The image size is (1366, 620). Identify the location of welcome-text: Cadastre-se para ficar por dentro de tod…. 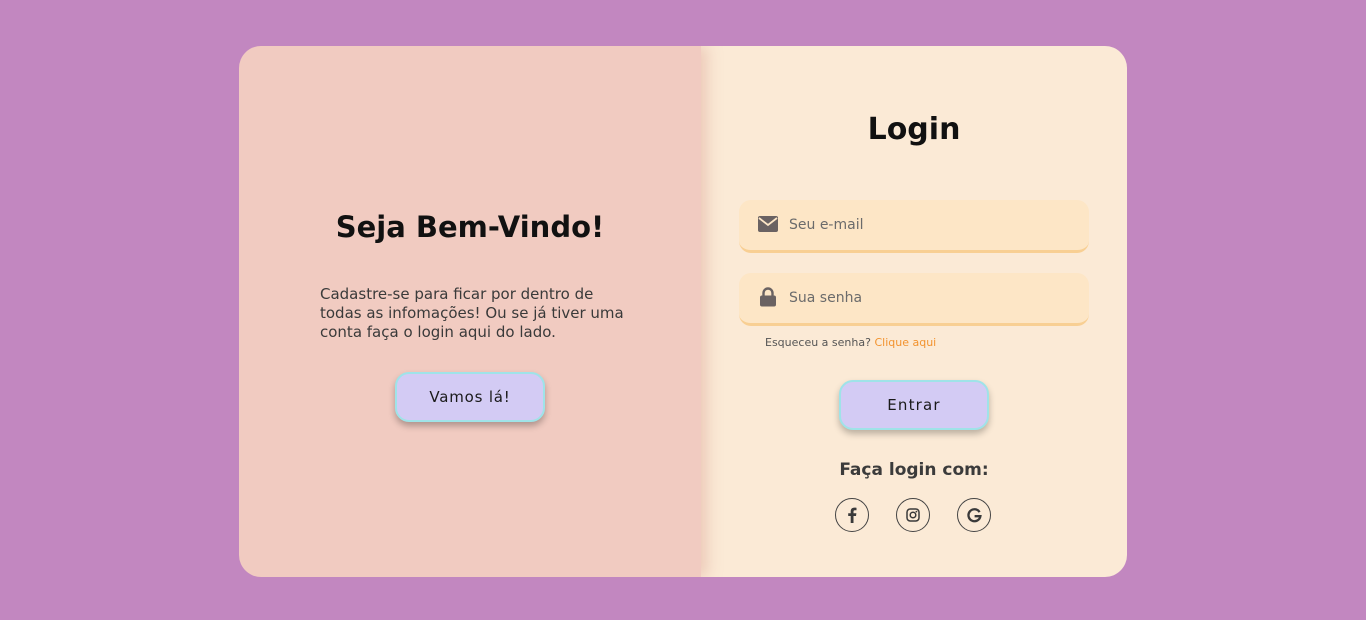
(472, 313).